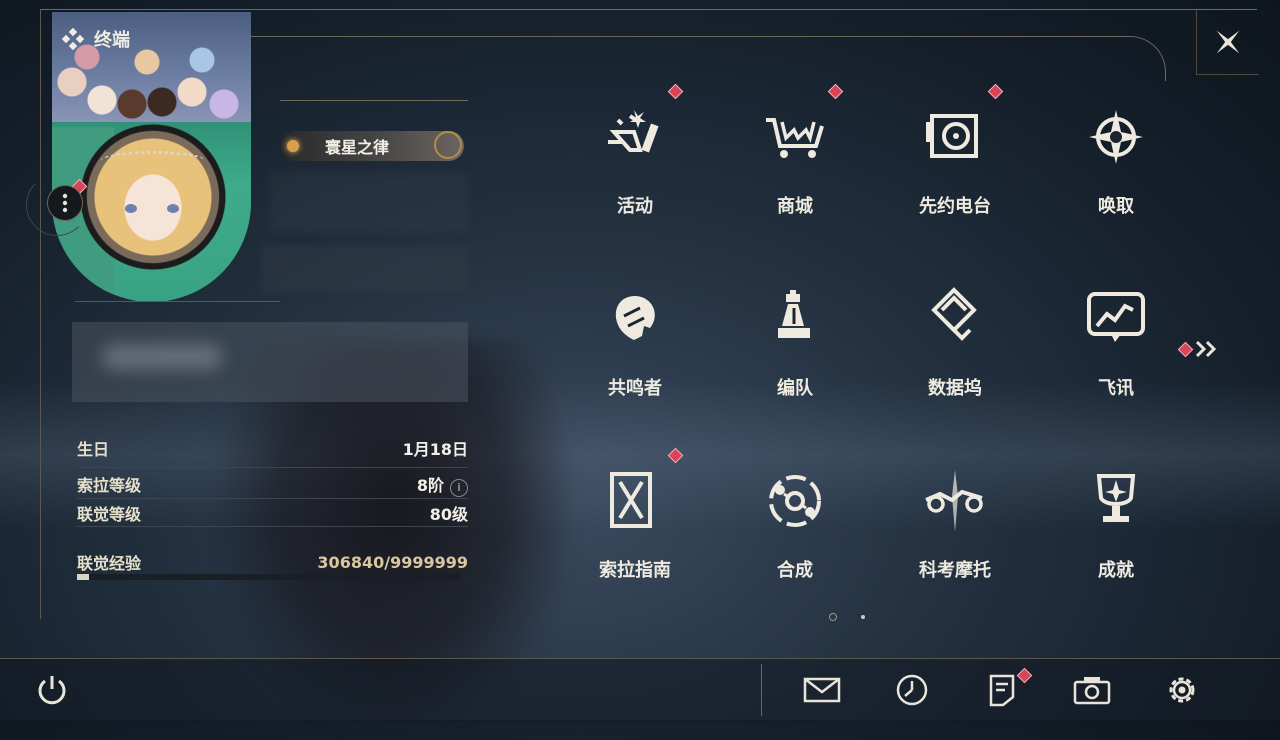  Describe the element at coordinates (83, 577) in the screenshot. I see `exp-progress-fill` at that location.